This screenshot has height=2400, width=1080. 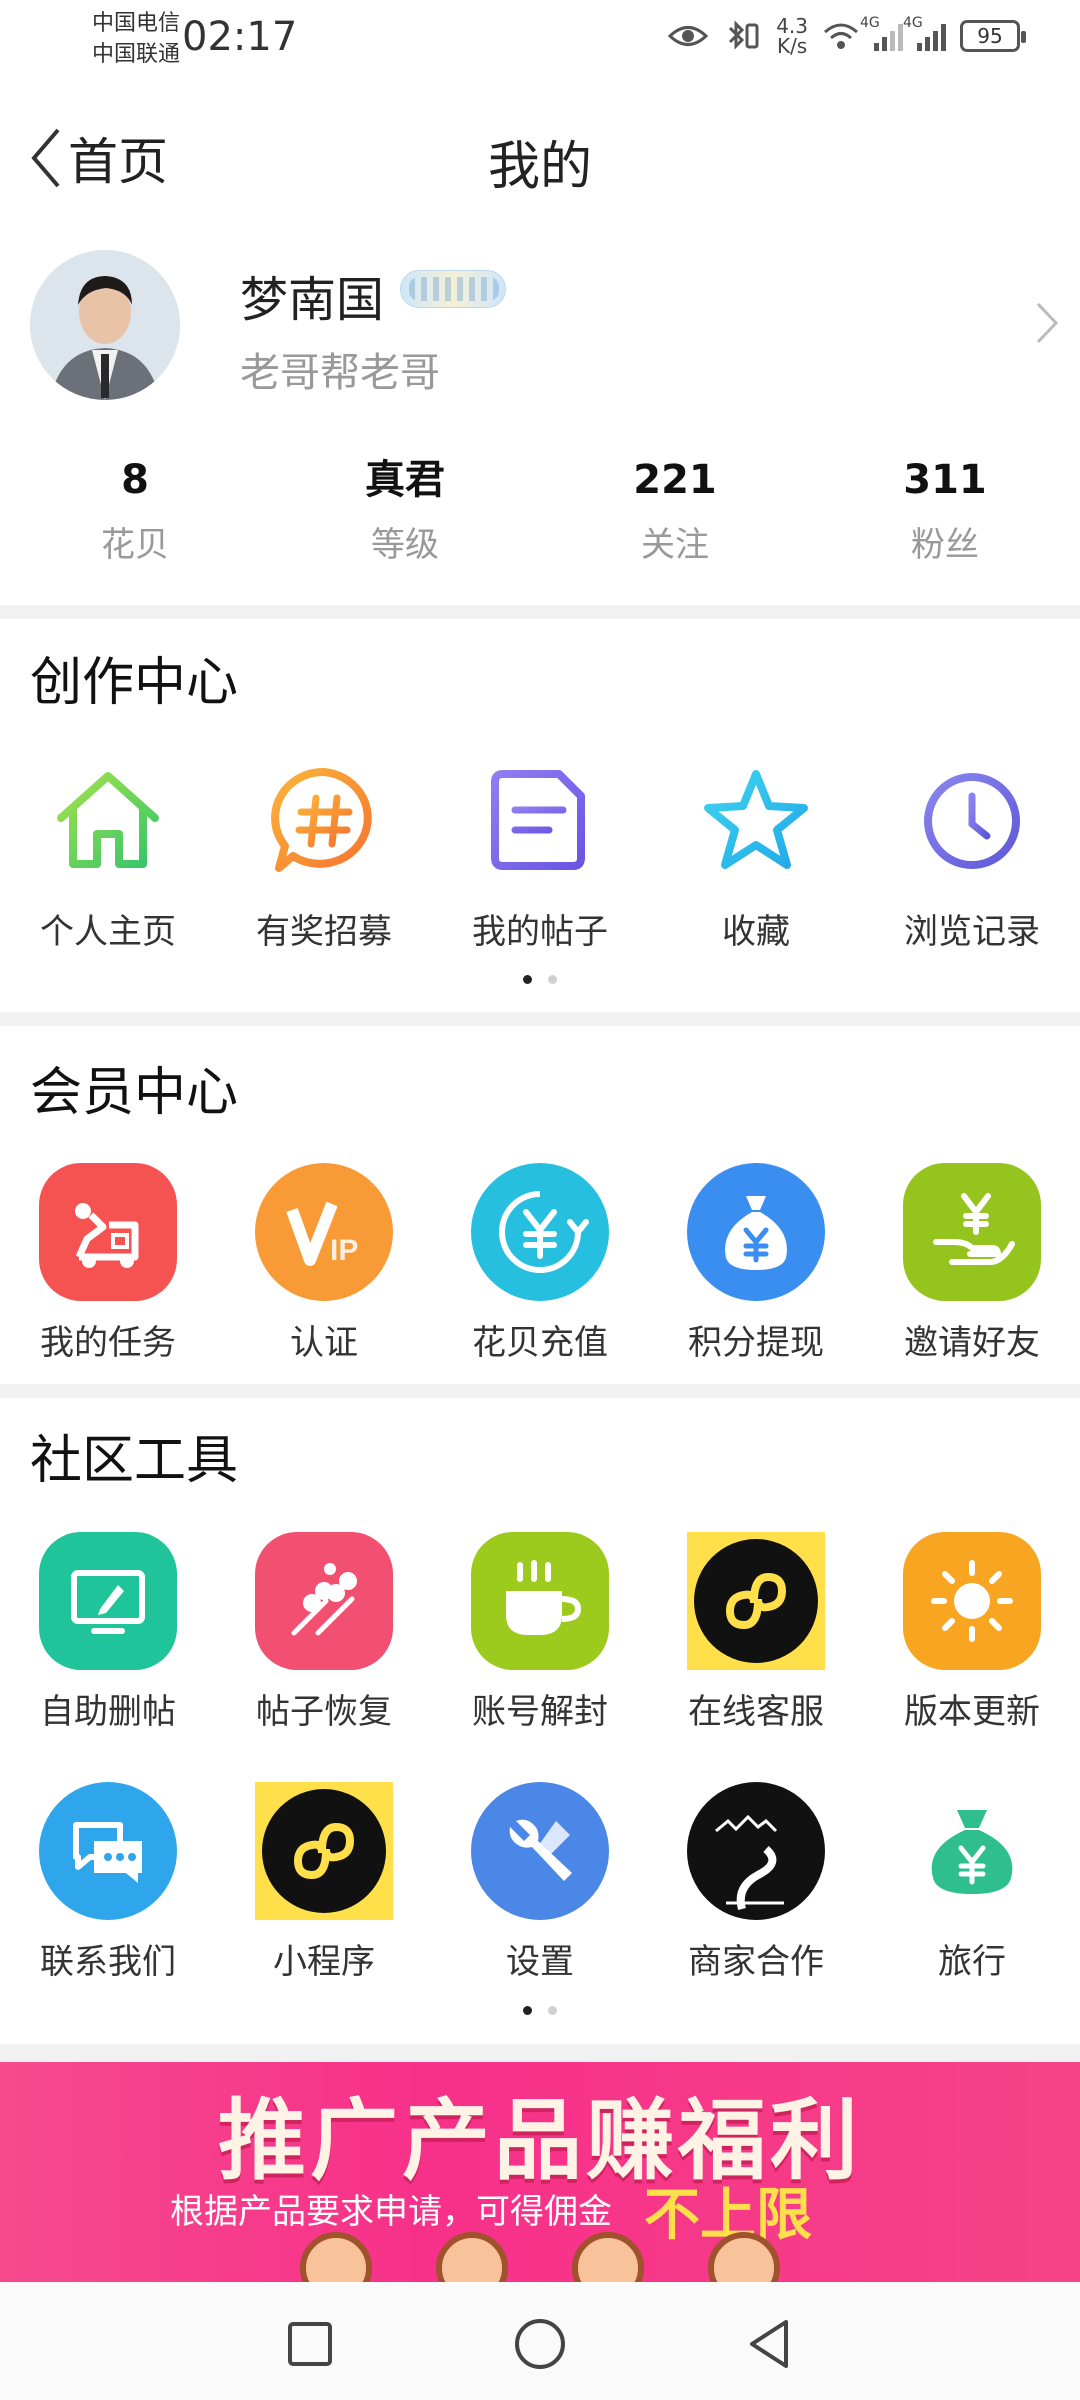 I want to click on road-icon, so click(x=756, y=1851).